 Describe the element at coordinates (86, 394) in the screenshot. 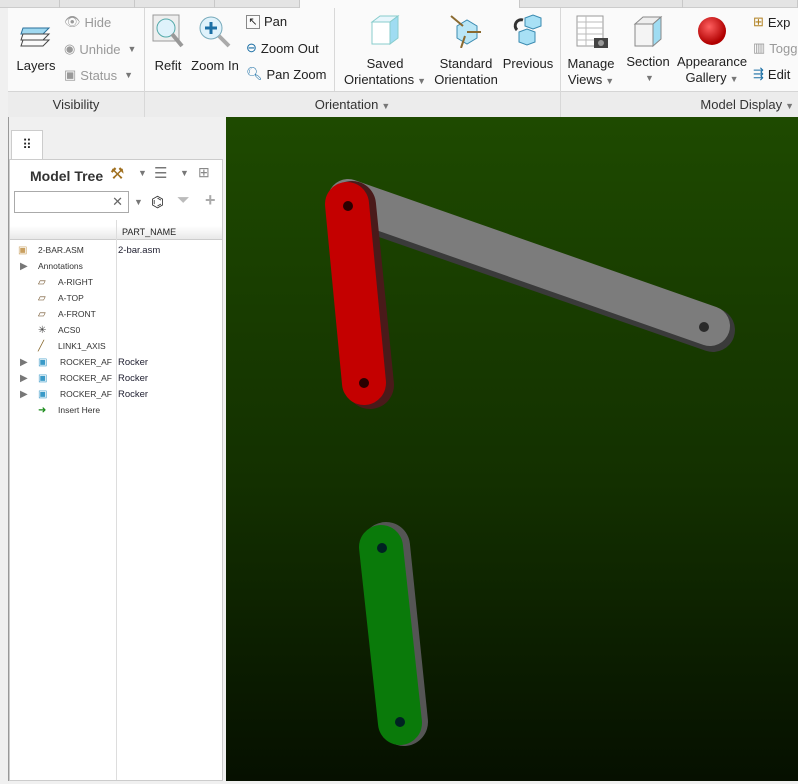

I see `tree-item-label: ROCKER_AF` at that location.